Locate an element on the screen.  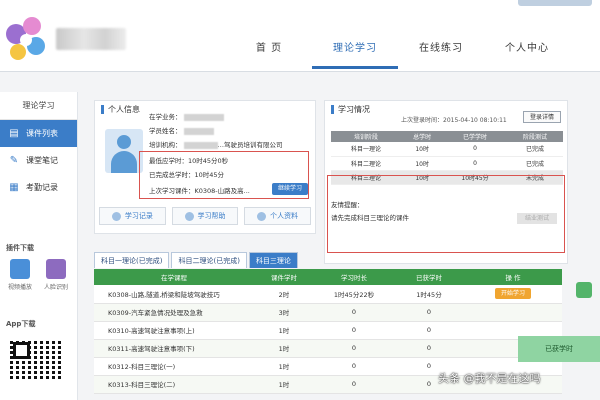
site-logo is located at coordinates (25, 38).